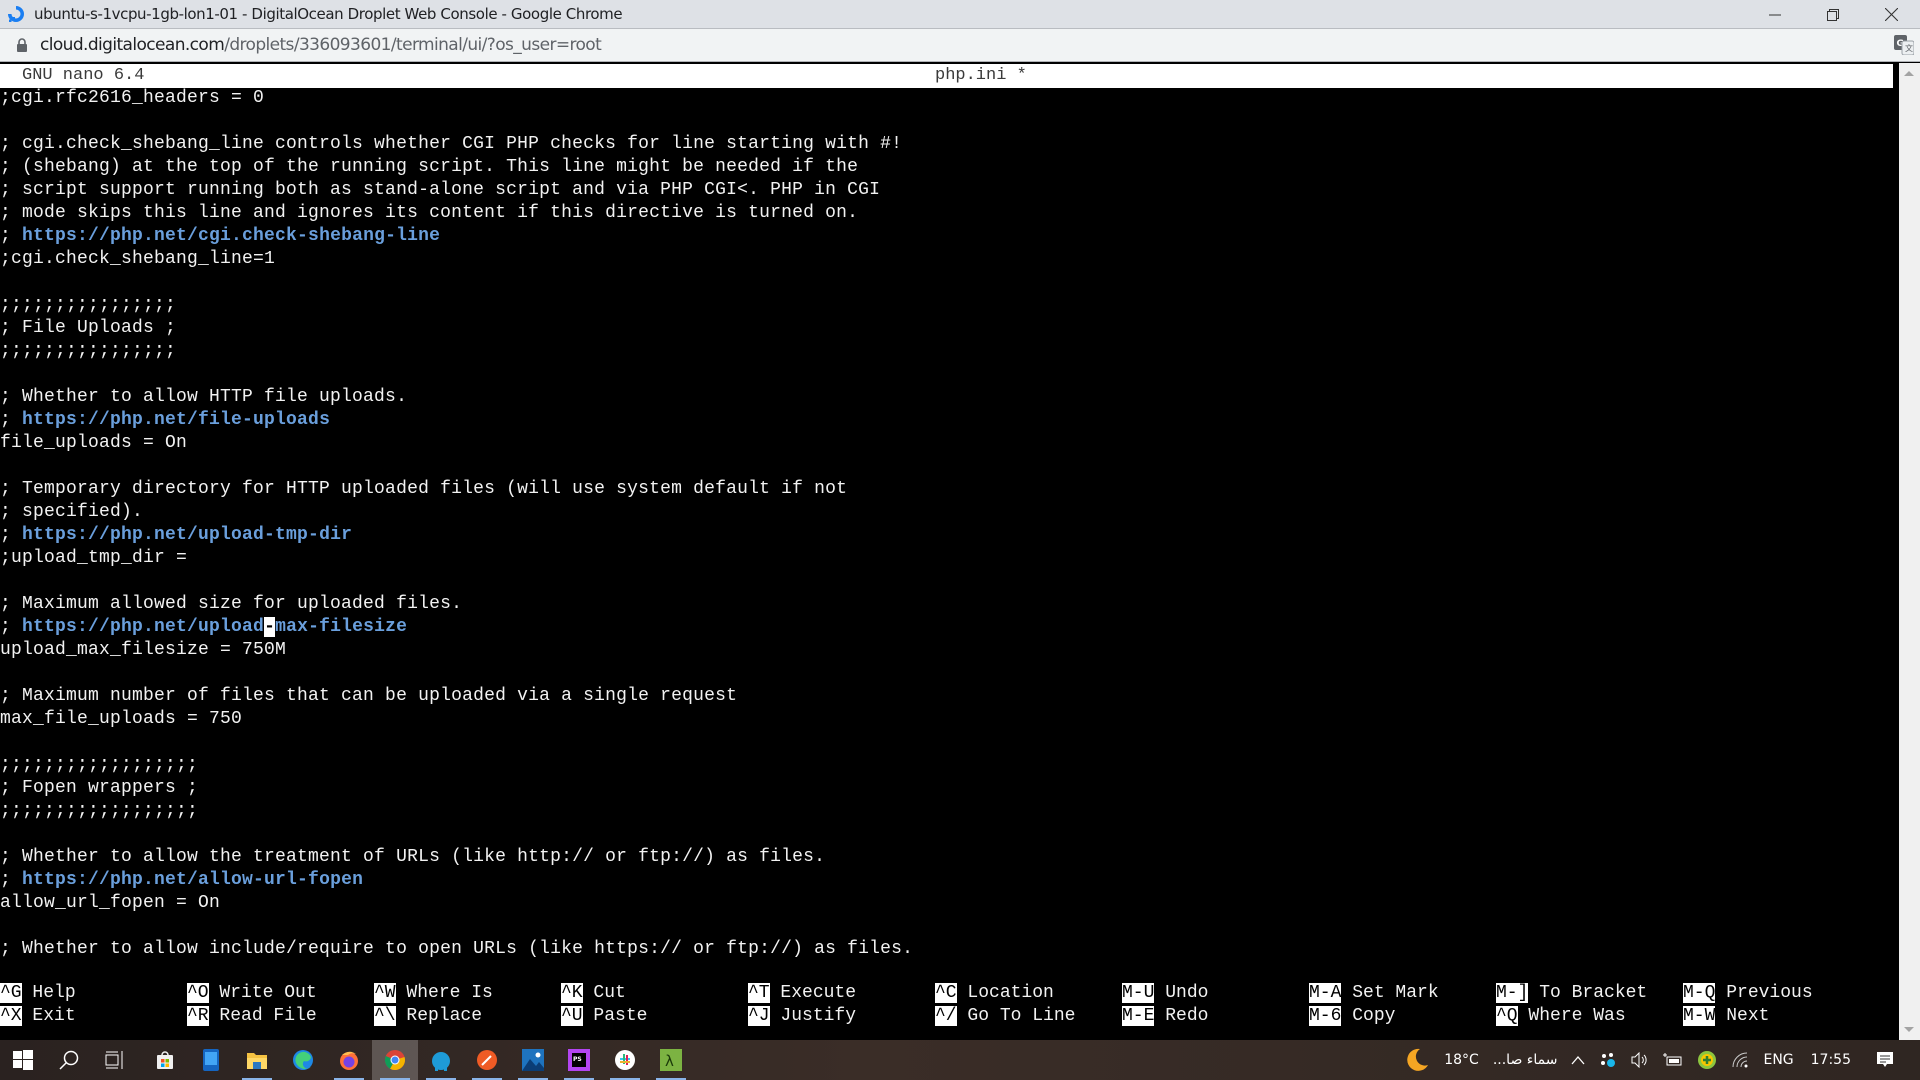 The image size is (1920, 1080). Describe the element at coordinates (23, 1060) in the screenshot. I see `start-icon` at that location.